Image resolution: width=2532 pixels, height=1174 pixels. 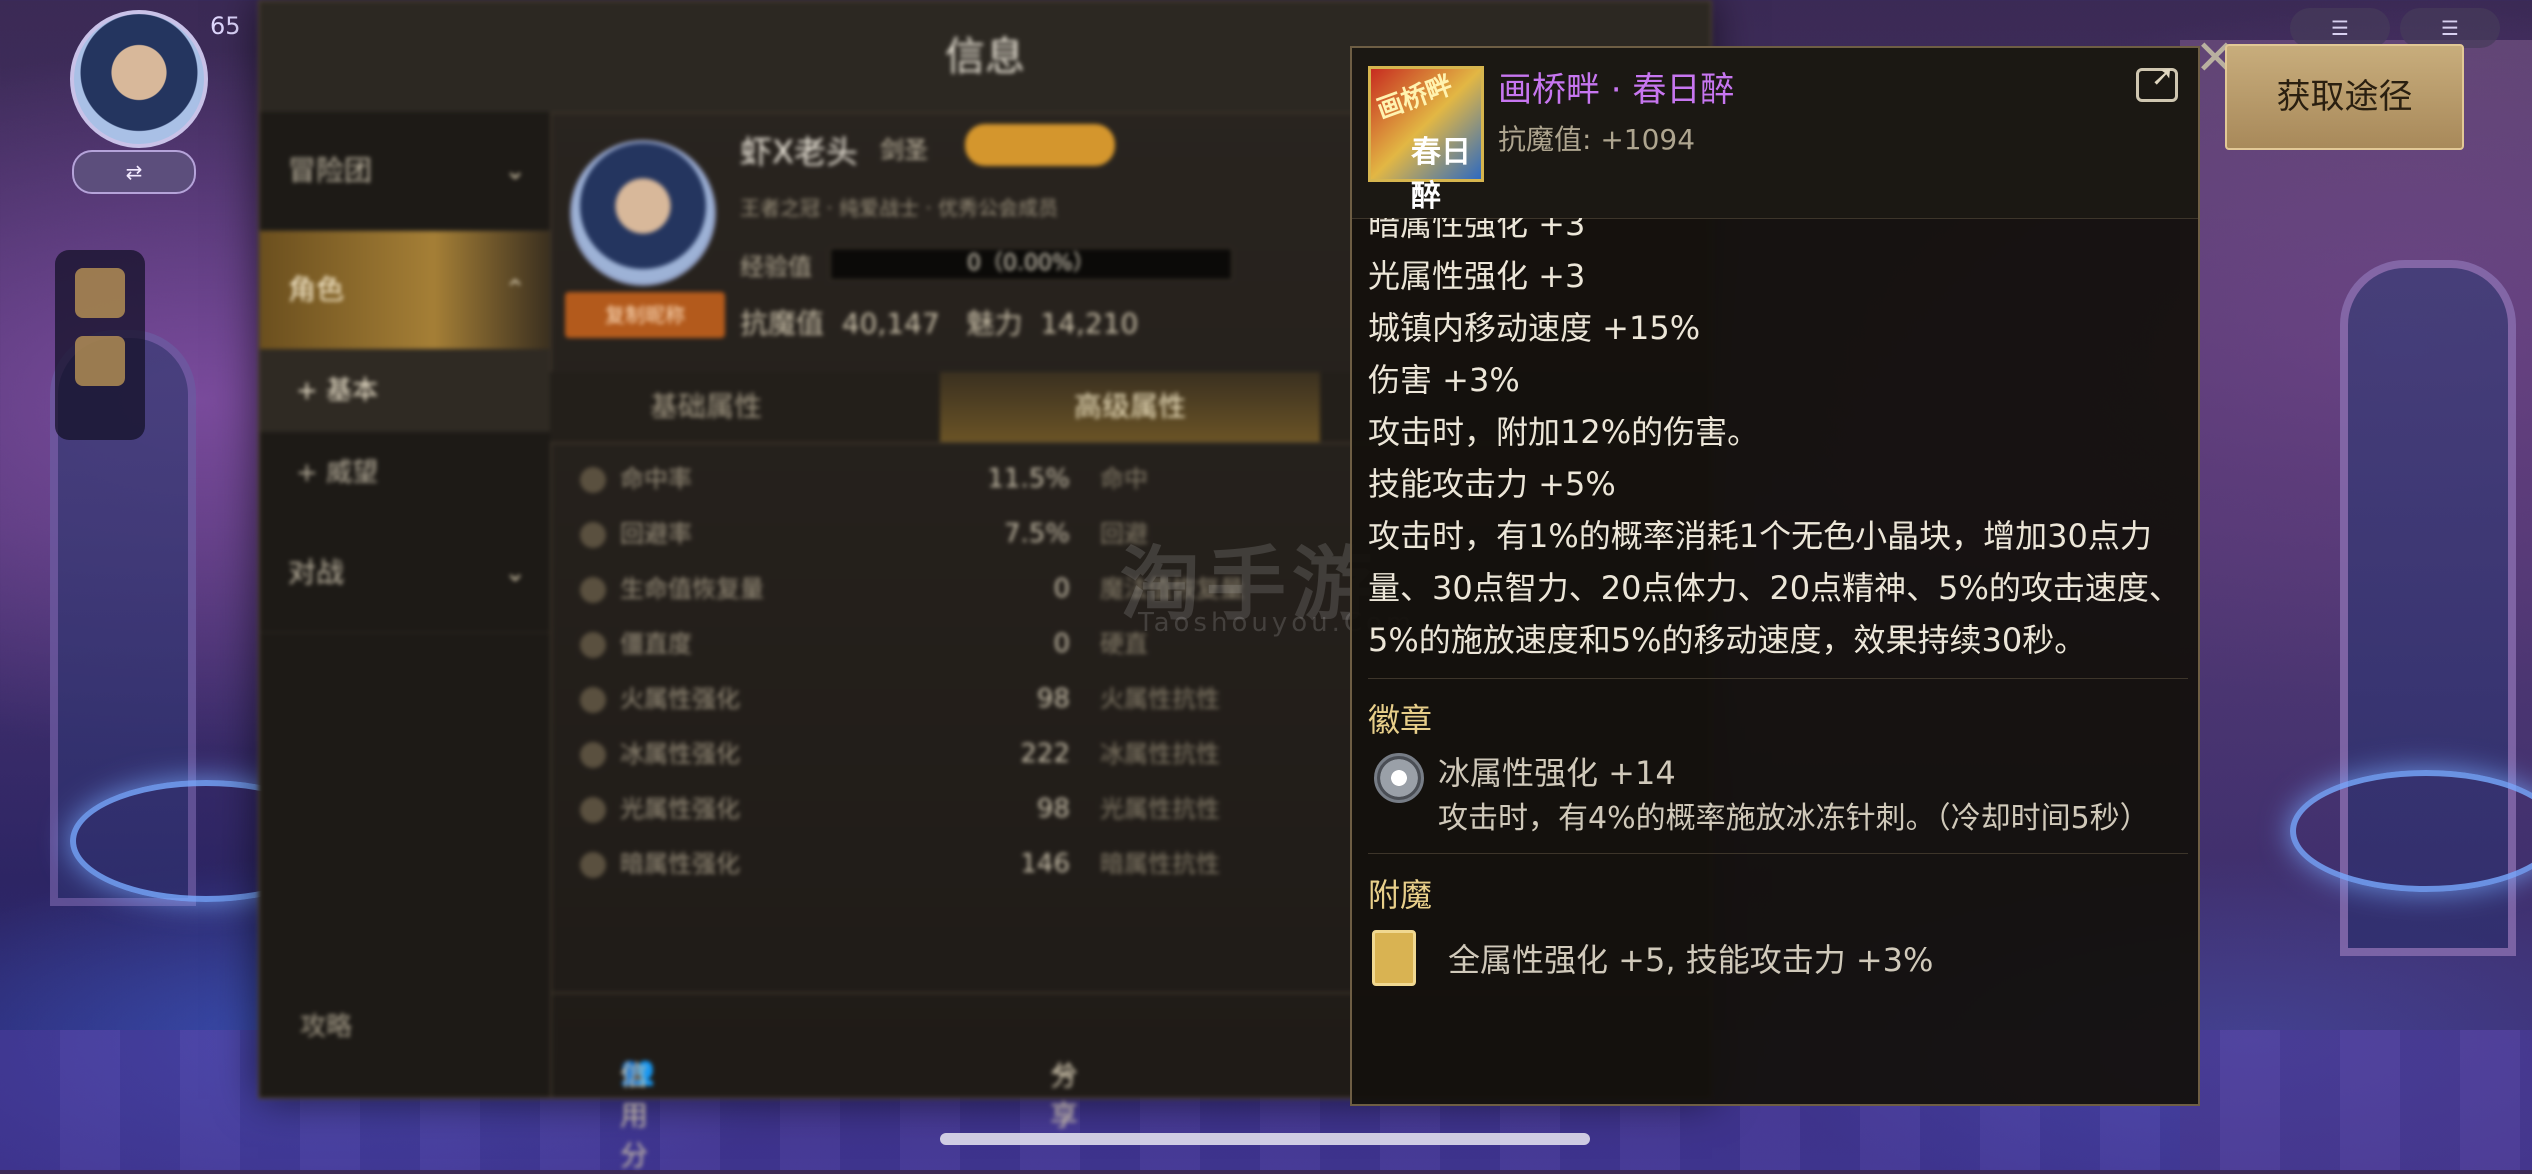 What do you see at coordinates (899, 208) in the screenshot?
I see `character-subtitle: 王者之冠 · 纯爱战士 · 优秀公会成员` at bounding box center [899, 208].